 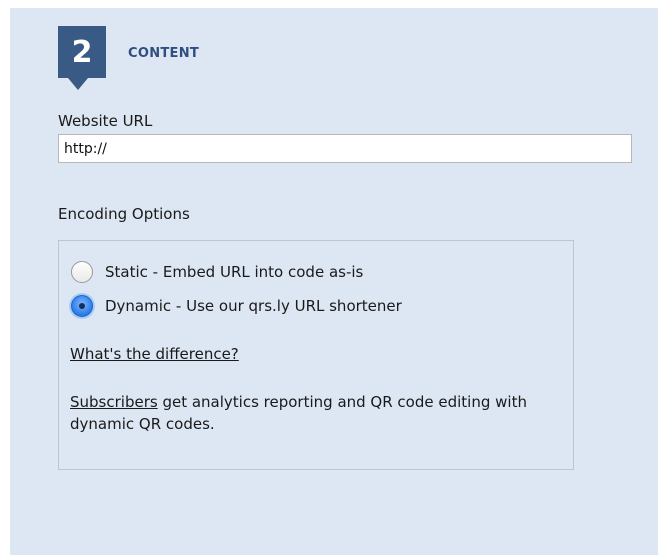 What do you see at coordinates (114, 402) in the screenshot?
I see `subscribers-link: Subscribers` at bounding box center [114, 402].